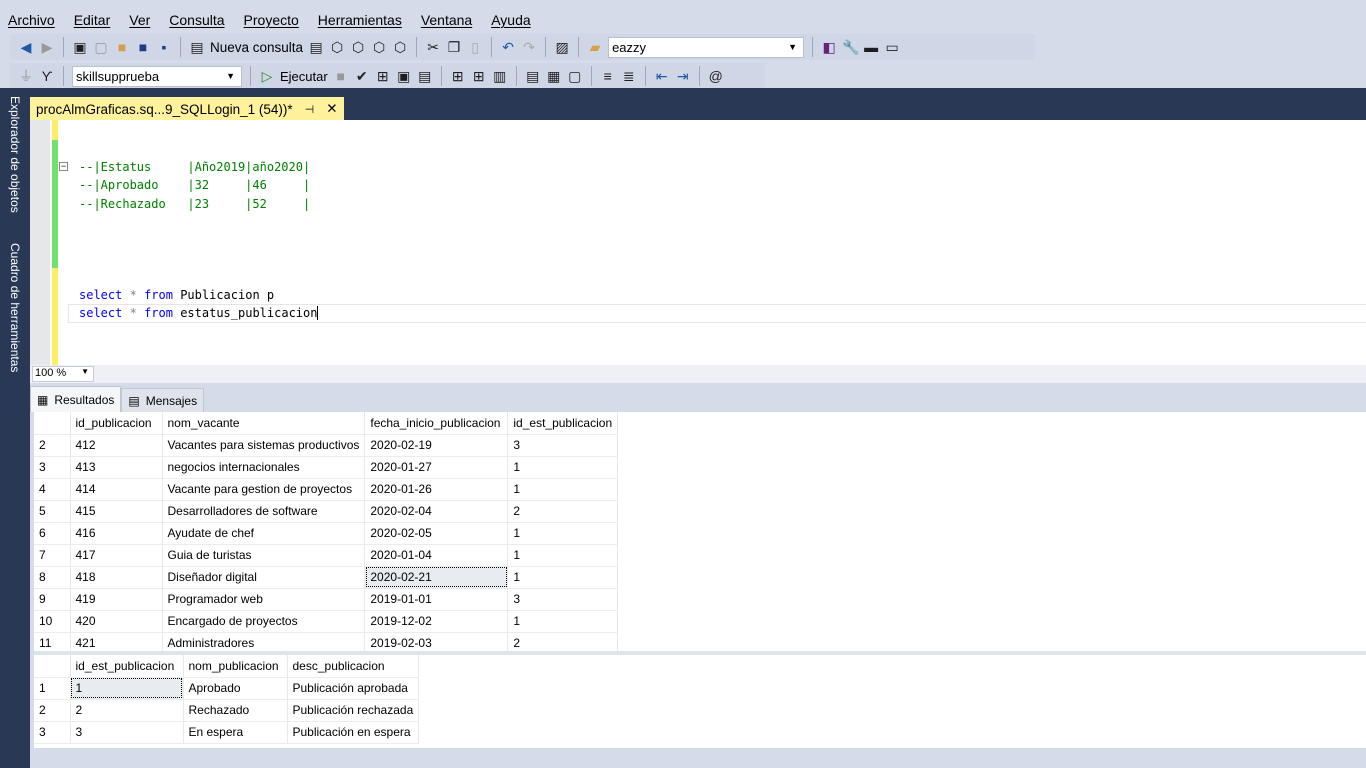 This screenshot has width=1366, height=768. Describe the element at coordinates (63, 374) in the screenshot. I see `zoom-select: 100 % ▼` at that location.